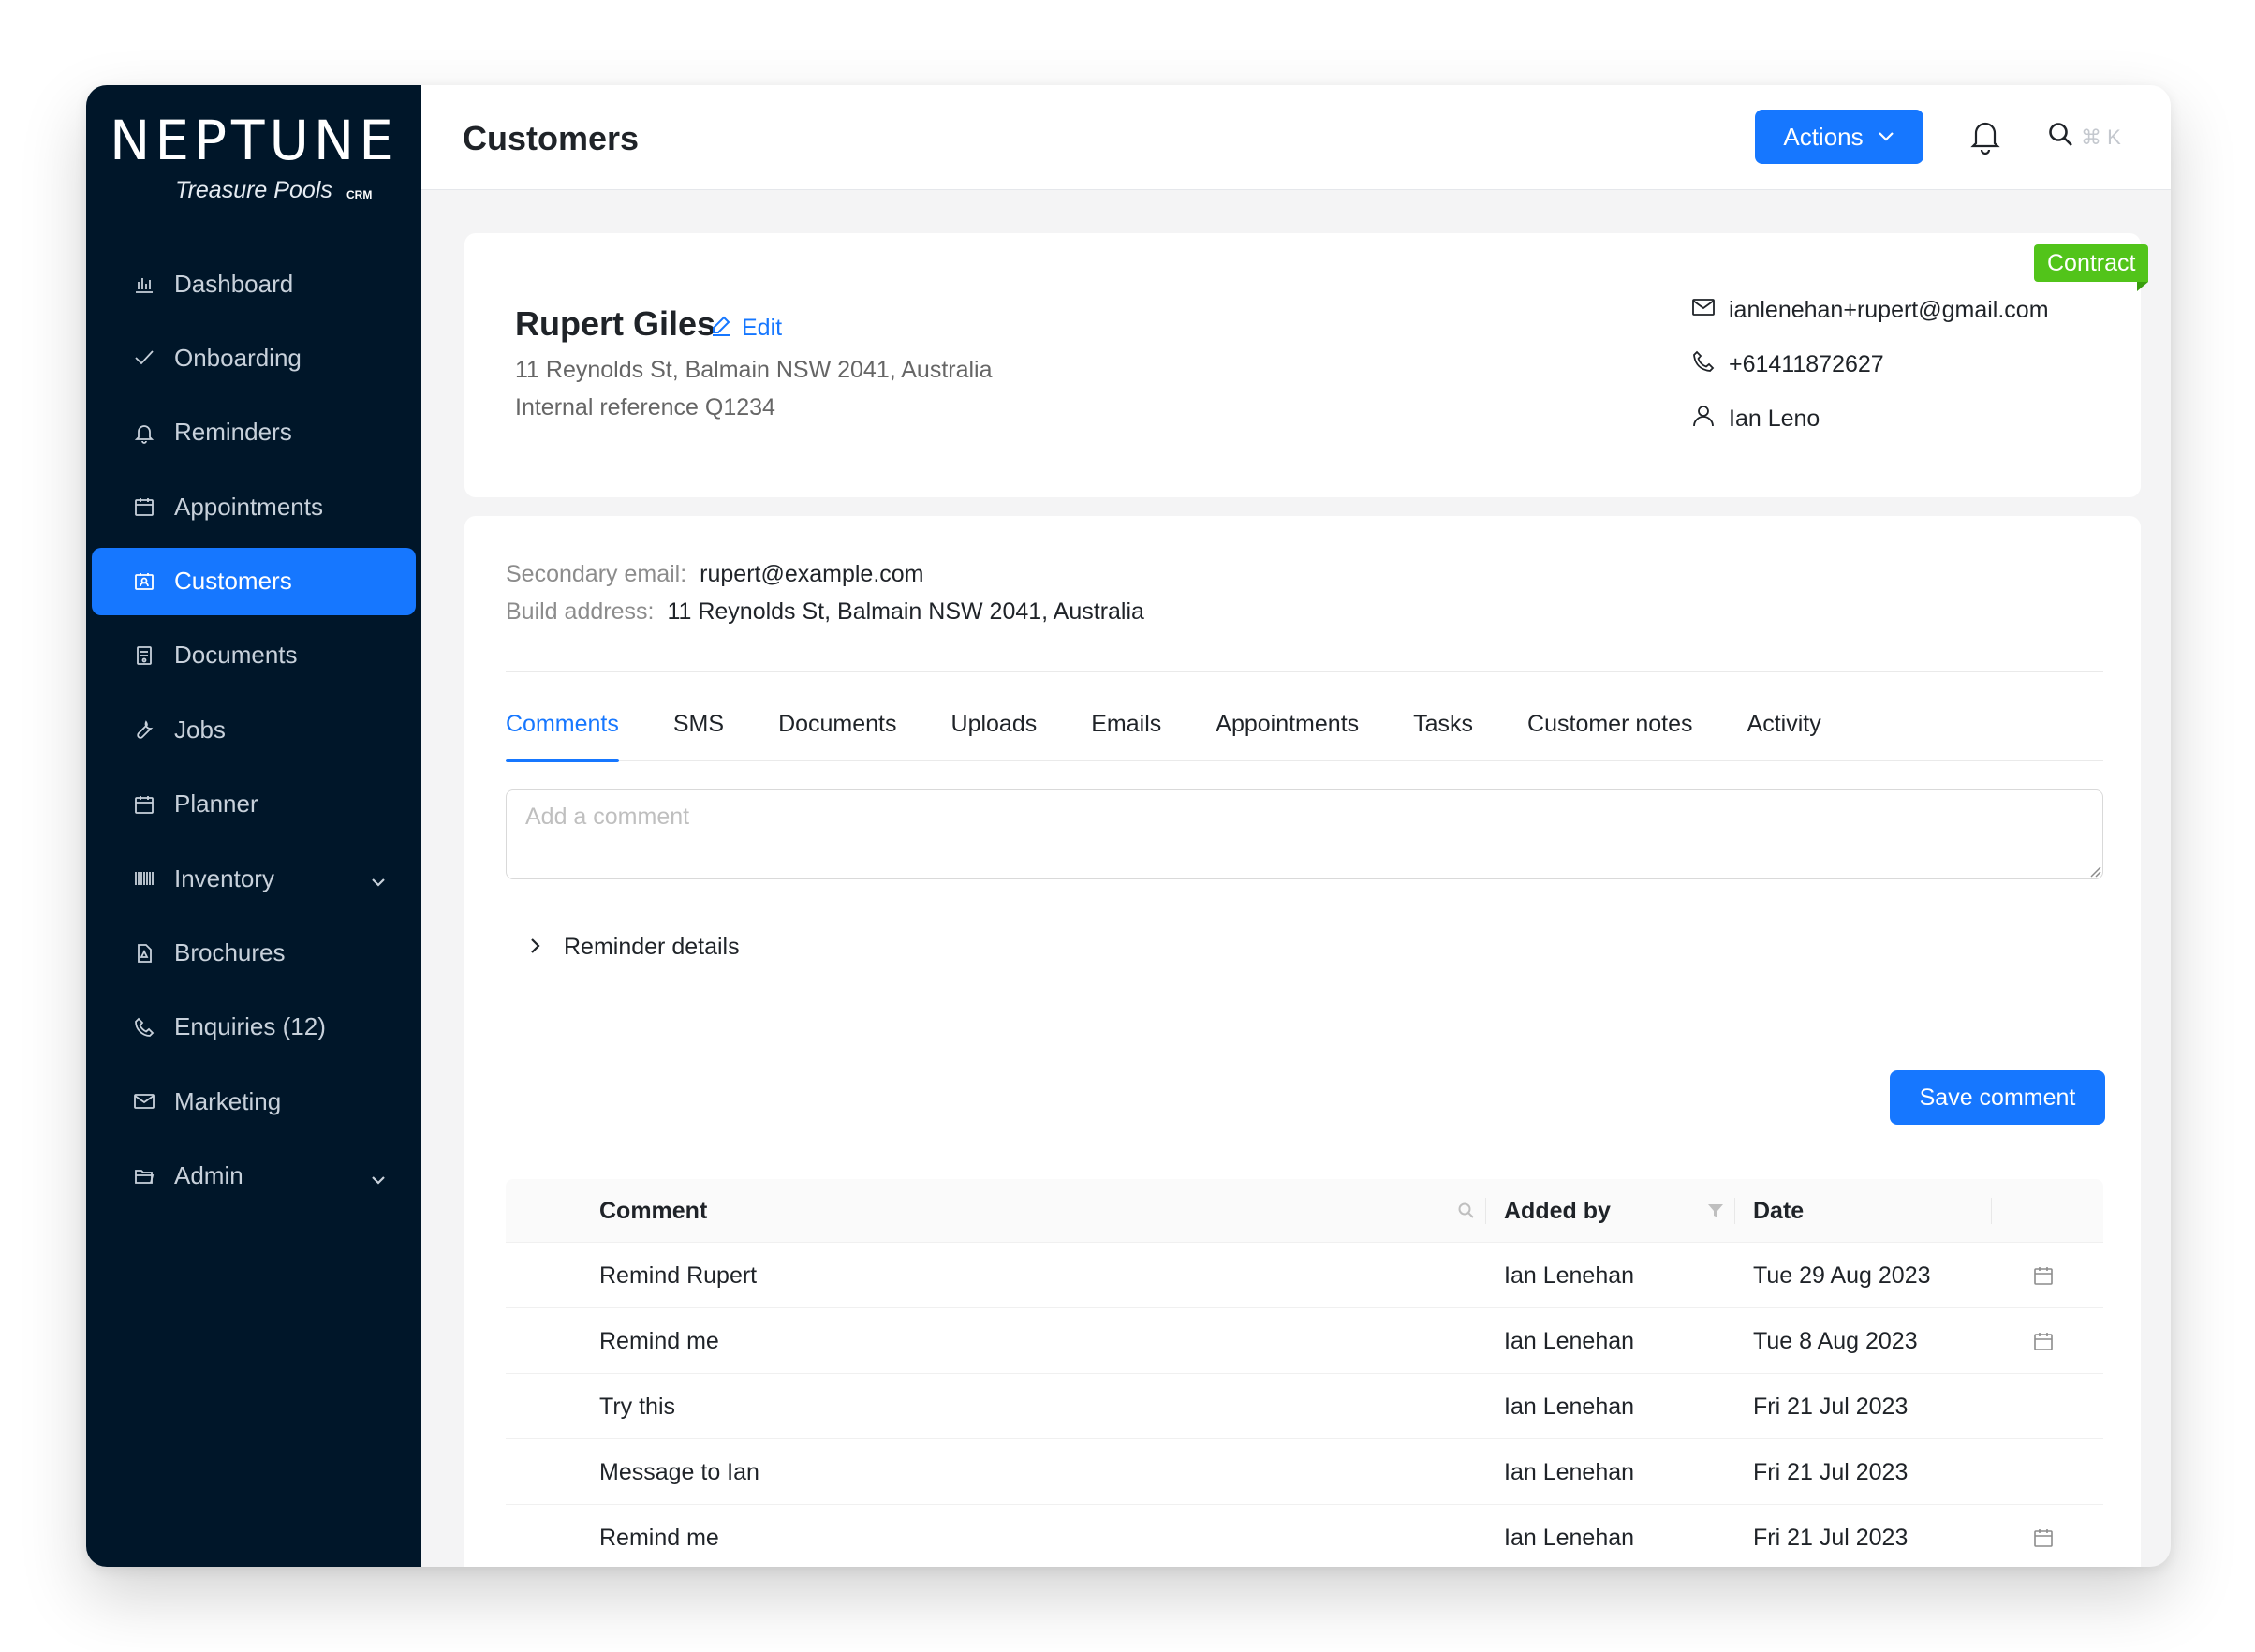  Describe the element at coordinates (1126, 732) in the screenshot. I see `tab-emails: Emails` at that location.